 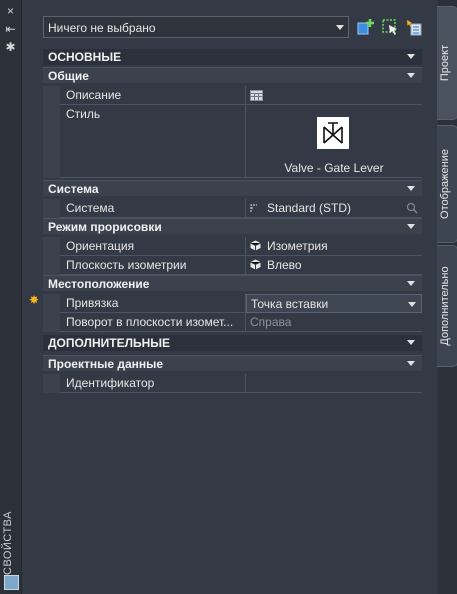 I want to click on prop-row-description: Описание, so click(x=232, y=95).